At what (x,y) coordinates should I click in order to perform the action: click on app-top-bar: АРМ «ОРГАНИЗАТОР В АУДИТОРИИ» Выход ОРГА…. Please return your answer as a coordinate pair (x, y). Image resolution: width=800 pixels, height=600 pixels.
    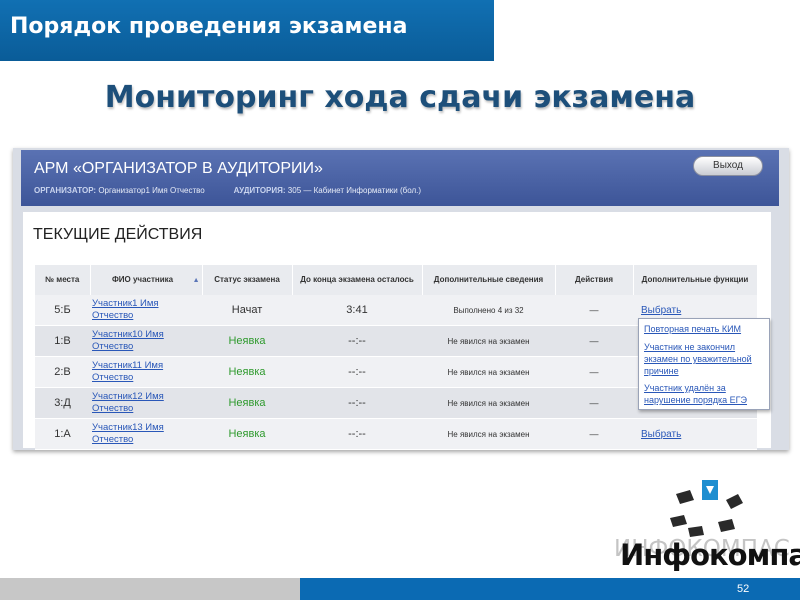
    Looking at the image, I should click on (400, 178).